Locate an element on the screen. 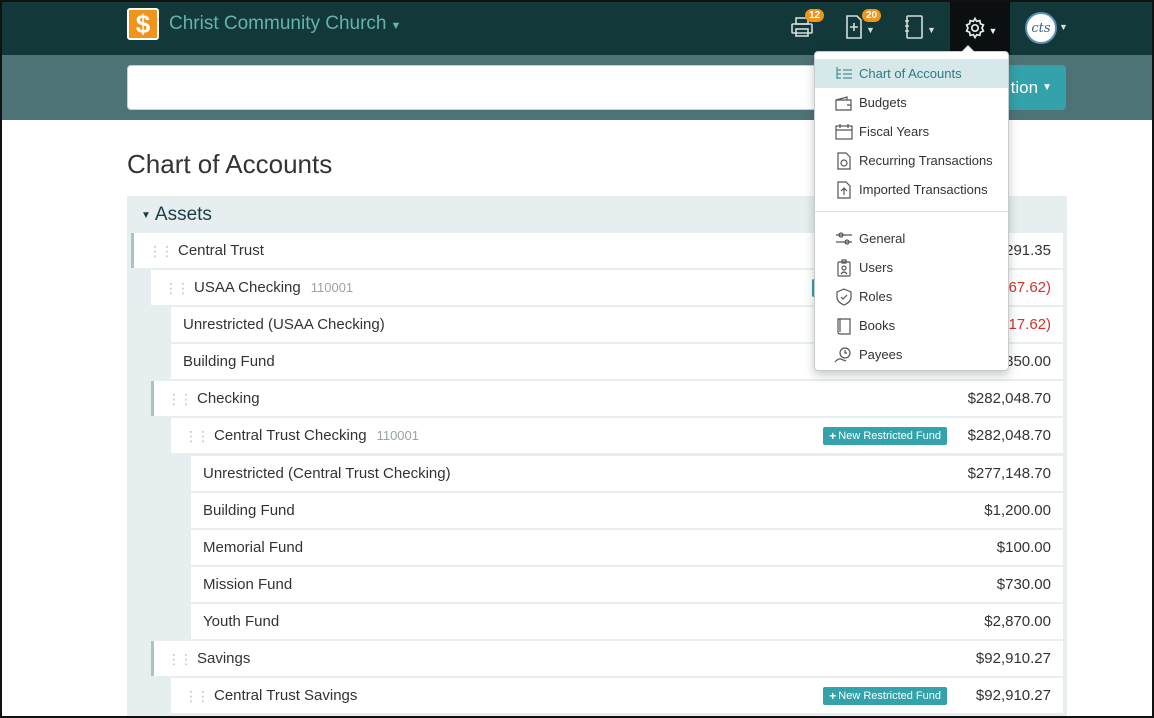 This screenshot has height=718, width=1154. fund-name: Memorial Fund is located at coordinates (253, 547).